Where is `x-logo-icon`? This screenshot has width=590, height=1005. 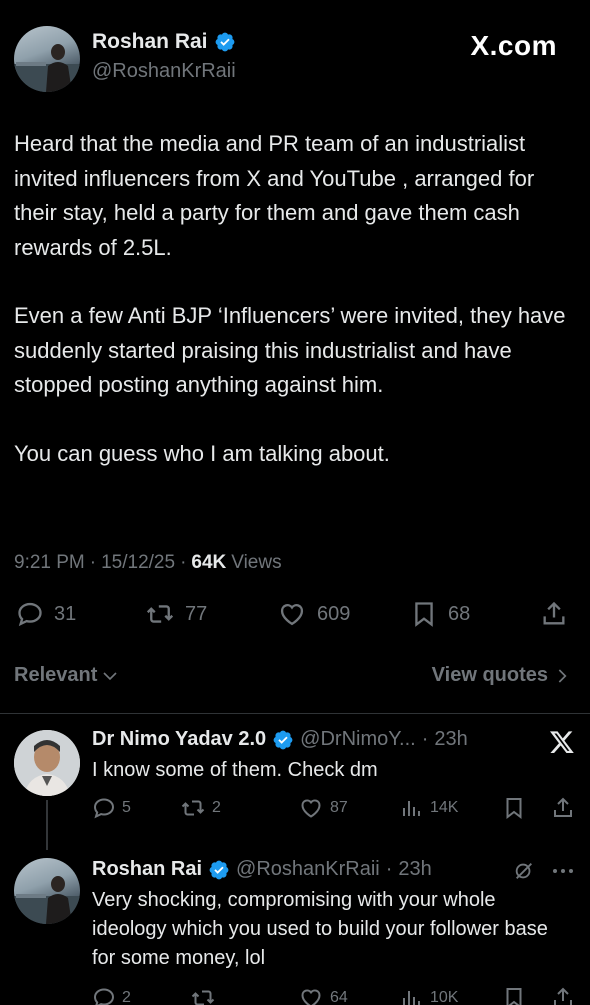 x-logo-icon is located at coordinates (561, 742).